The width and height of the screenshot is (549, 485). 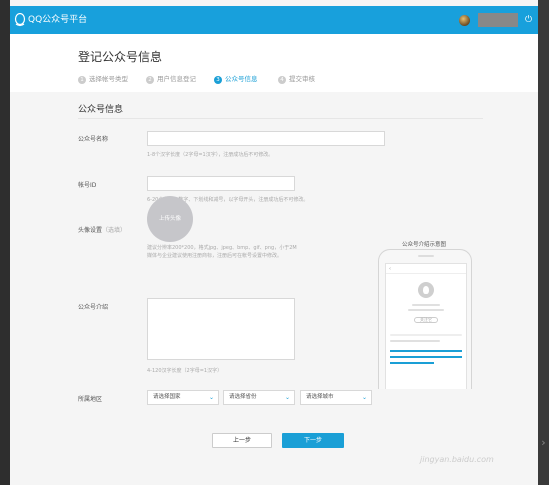 What do you see at coordinates (274, 20) in the screenshot?
I see `top-bar: QQ公众号平台 ⏻` at bounding box center [274, 20].